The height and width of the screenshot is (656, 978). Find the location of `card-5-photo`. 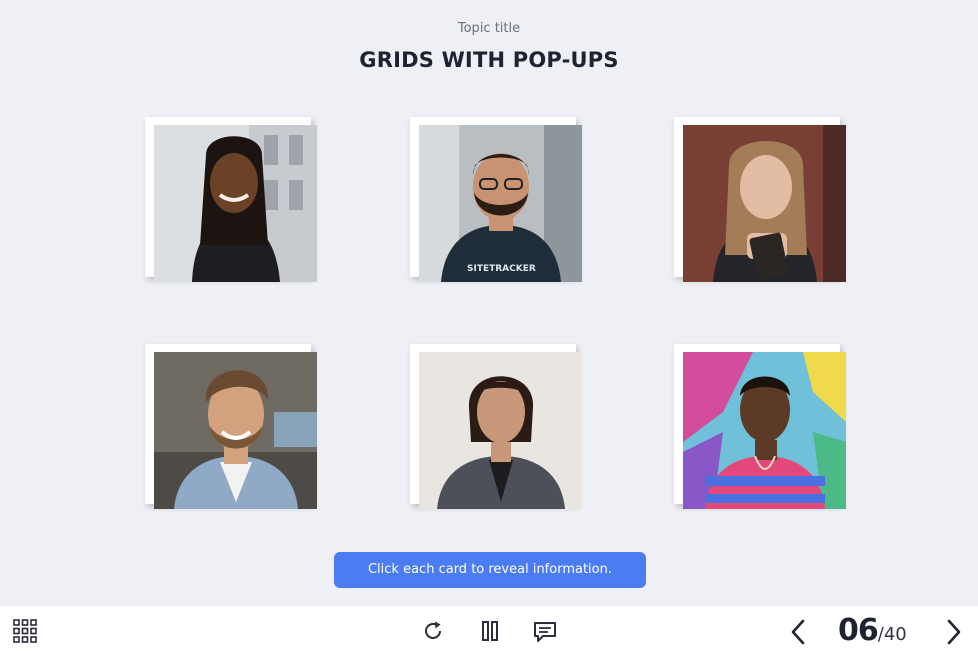

card-5-photo is located at coordinates (500, 430).